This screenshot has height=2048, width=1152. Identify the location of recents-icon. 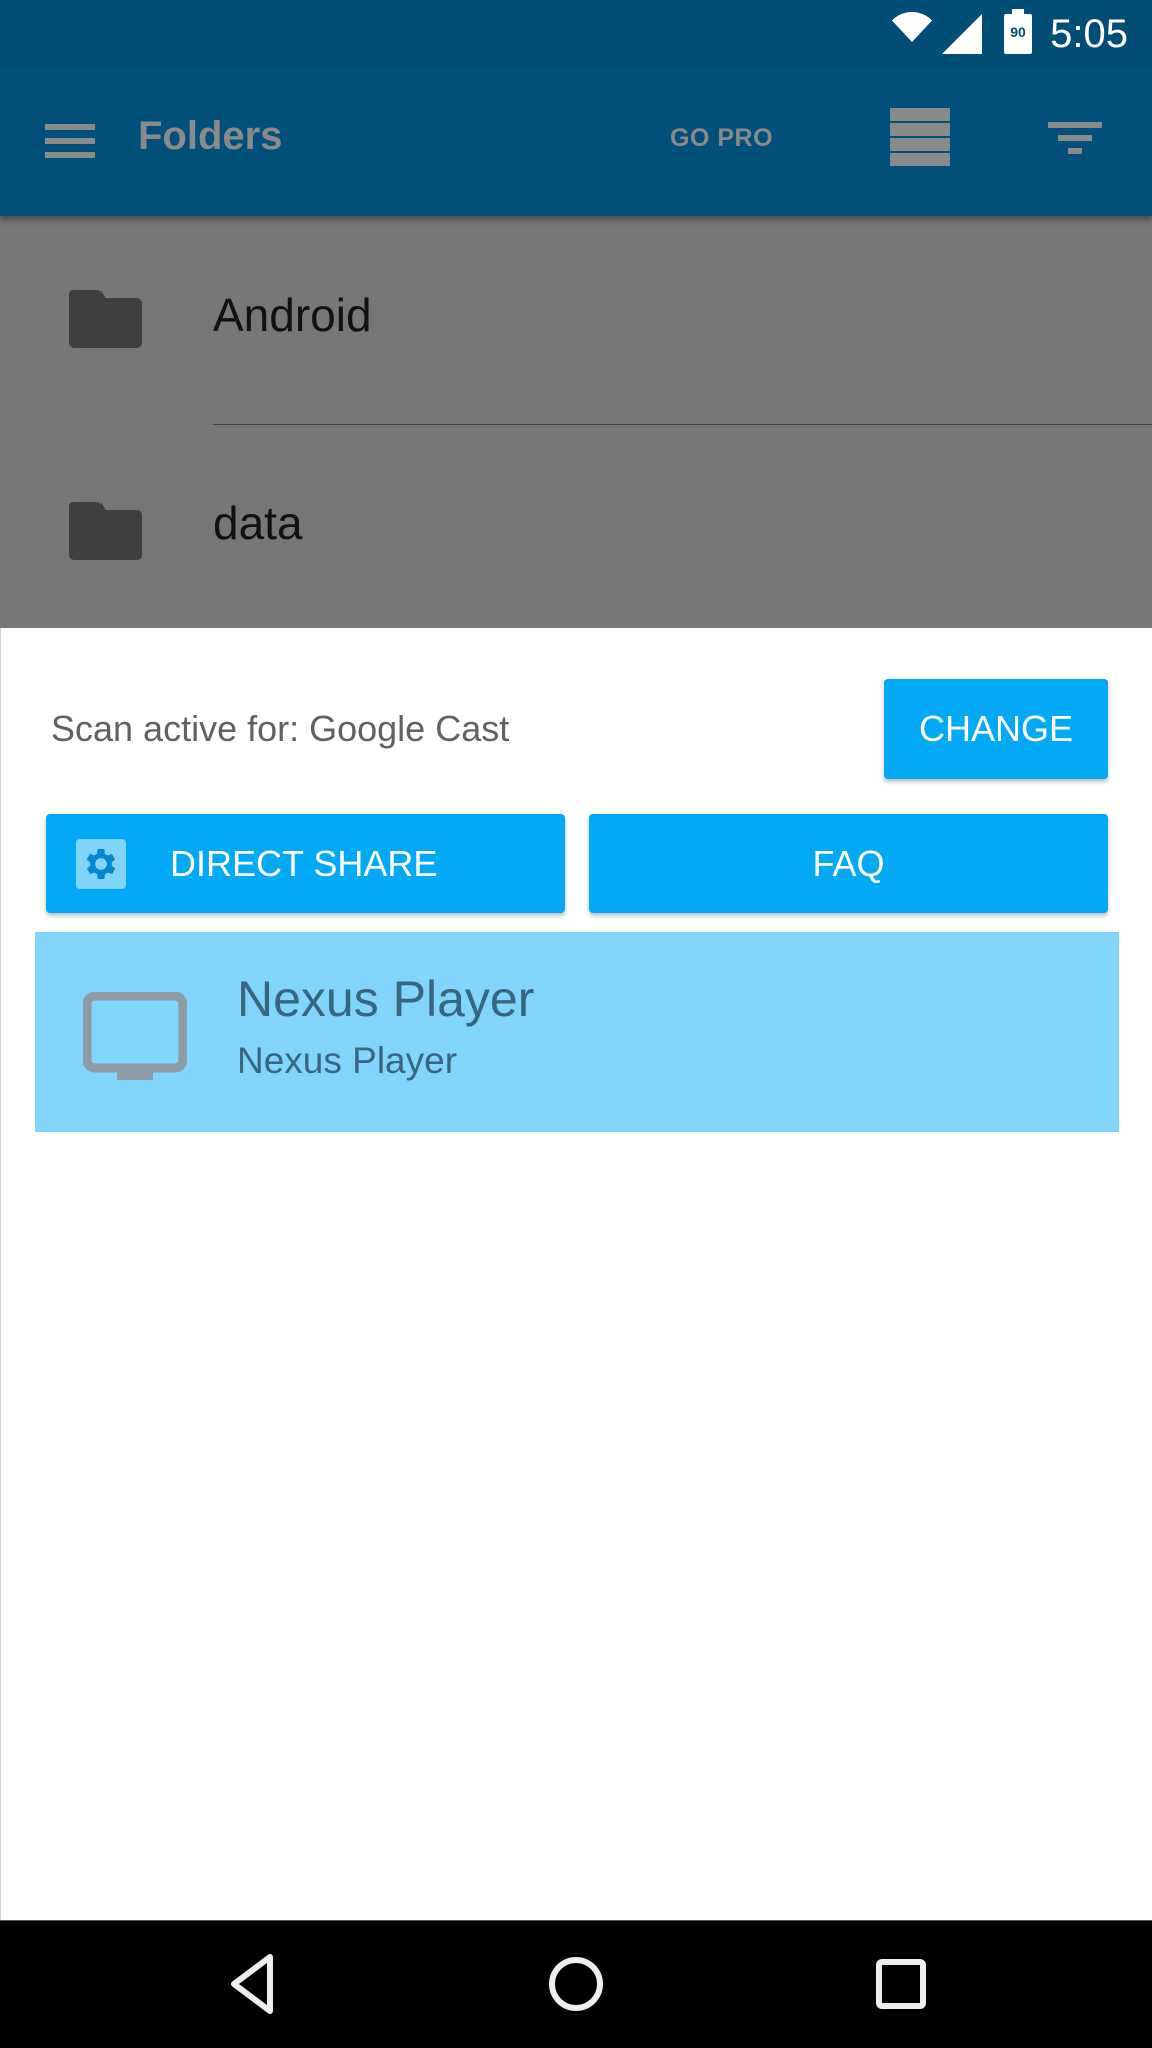
(901, 1984).